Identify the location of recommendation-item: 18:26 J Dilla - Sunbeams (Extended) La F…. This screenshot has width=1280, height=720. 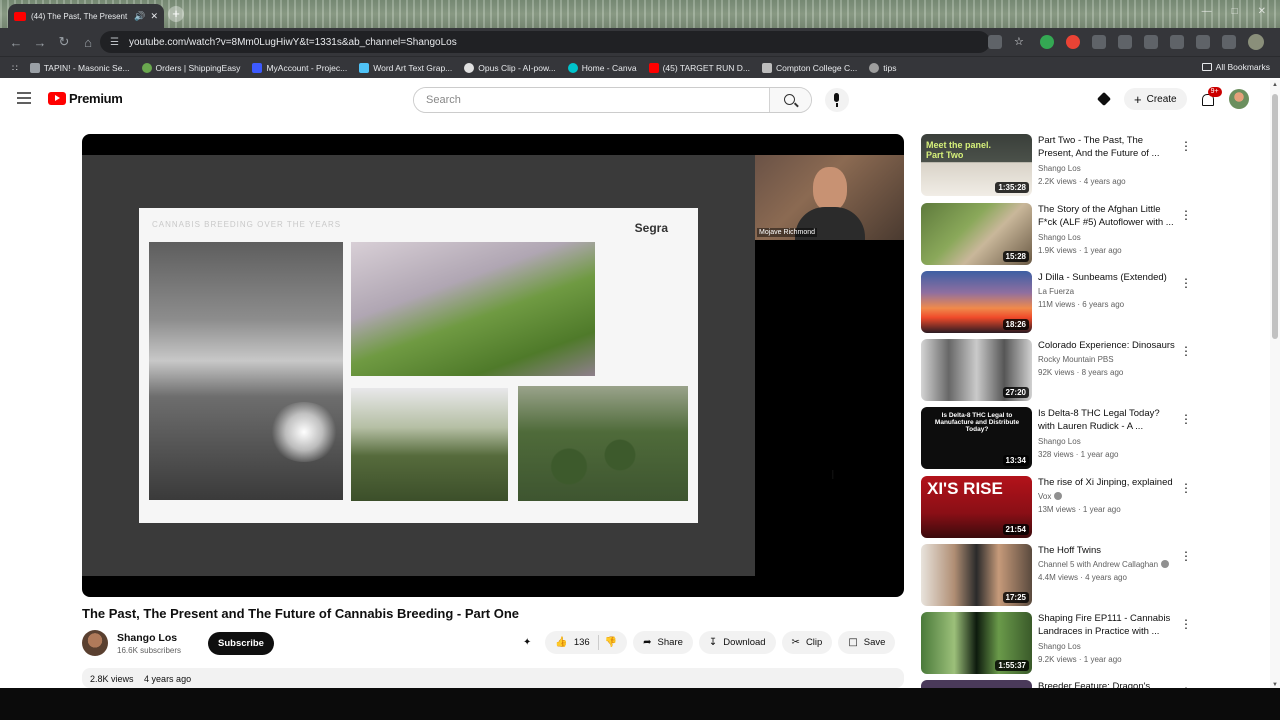
(1058, 302).